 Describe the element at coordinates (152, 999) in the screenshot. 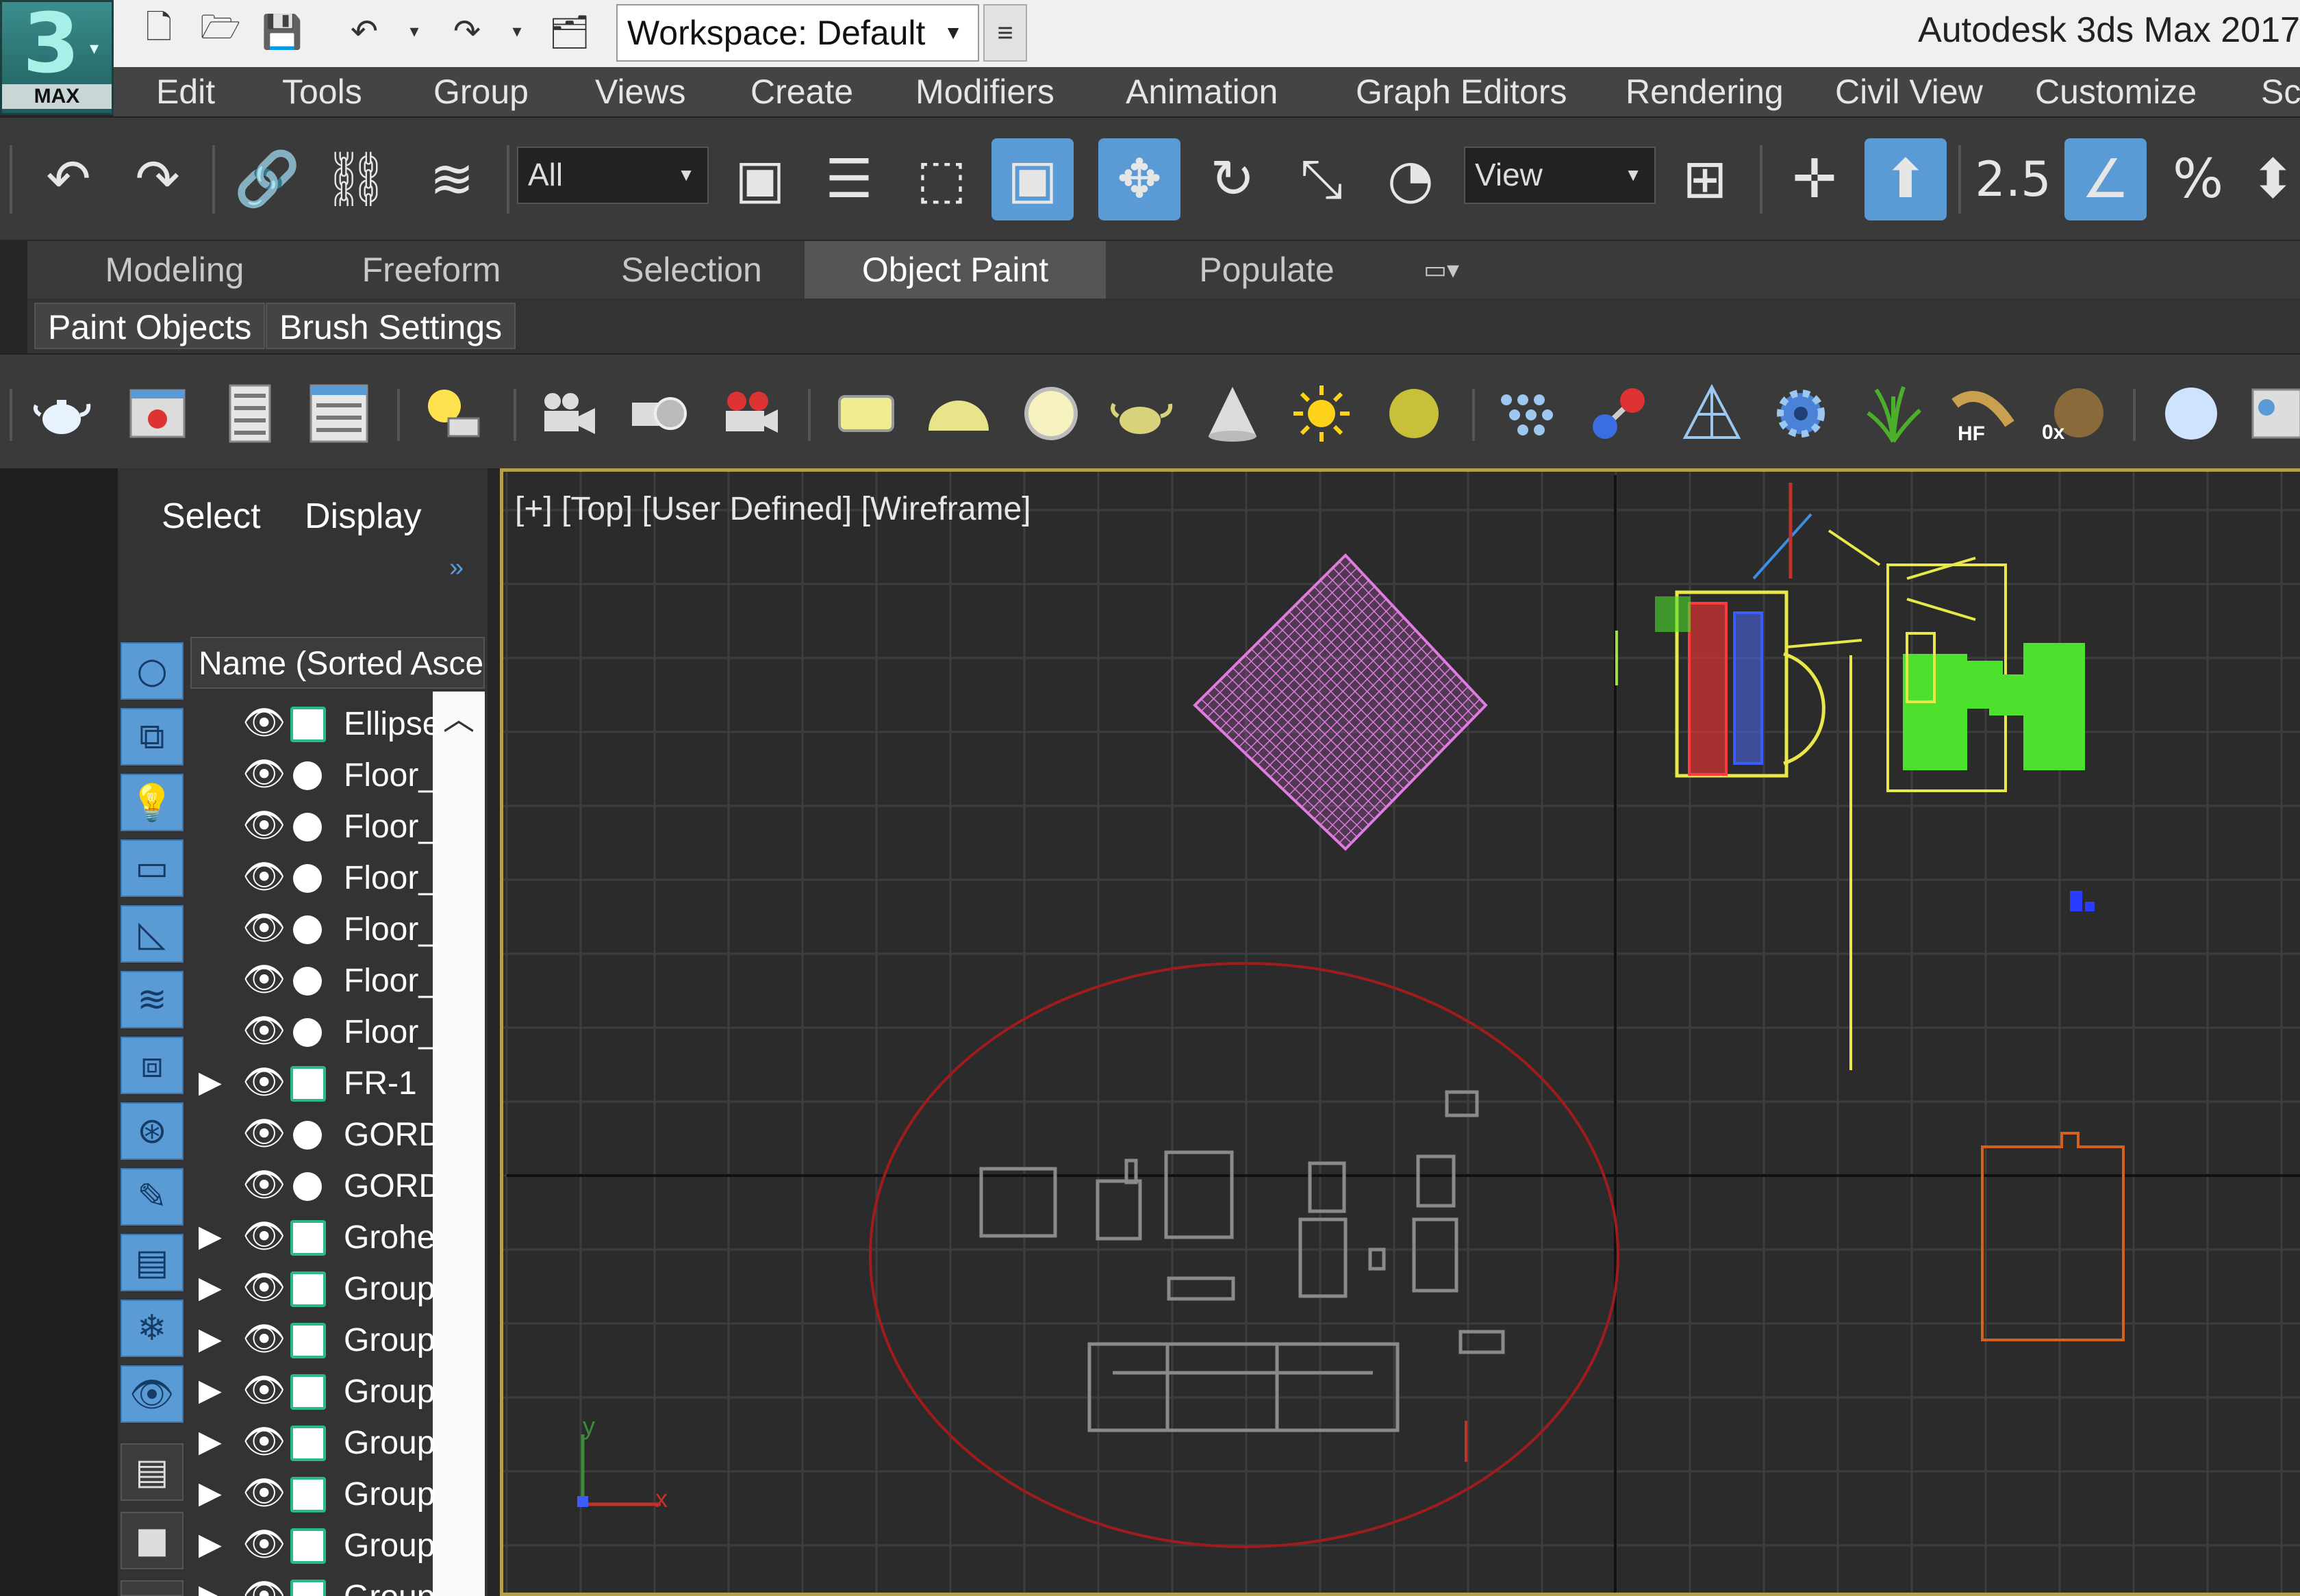

I see `filter-space-warps-icon: ≋` at that location.